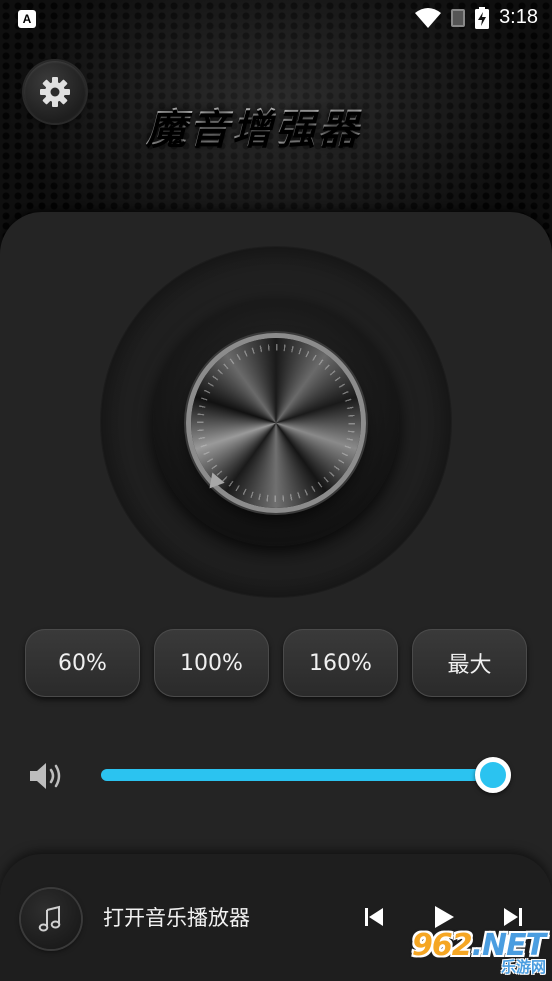 The height and width of the screenshot is (981, 552). I want to click on preset-60-button: 60%, so click(82, 663).